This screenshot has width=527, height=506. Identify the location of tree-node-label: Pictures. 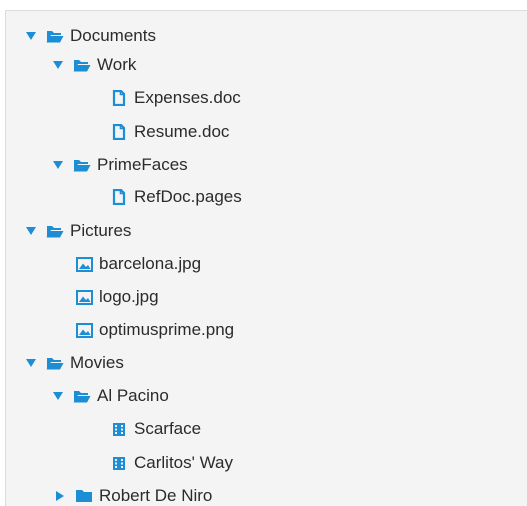
(101, 230).